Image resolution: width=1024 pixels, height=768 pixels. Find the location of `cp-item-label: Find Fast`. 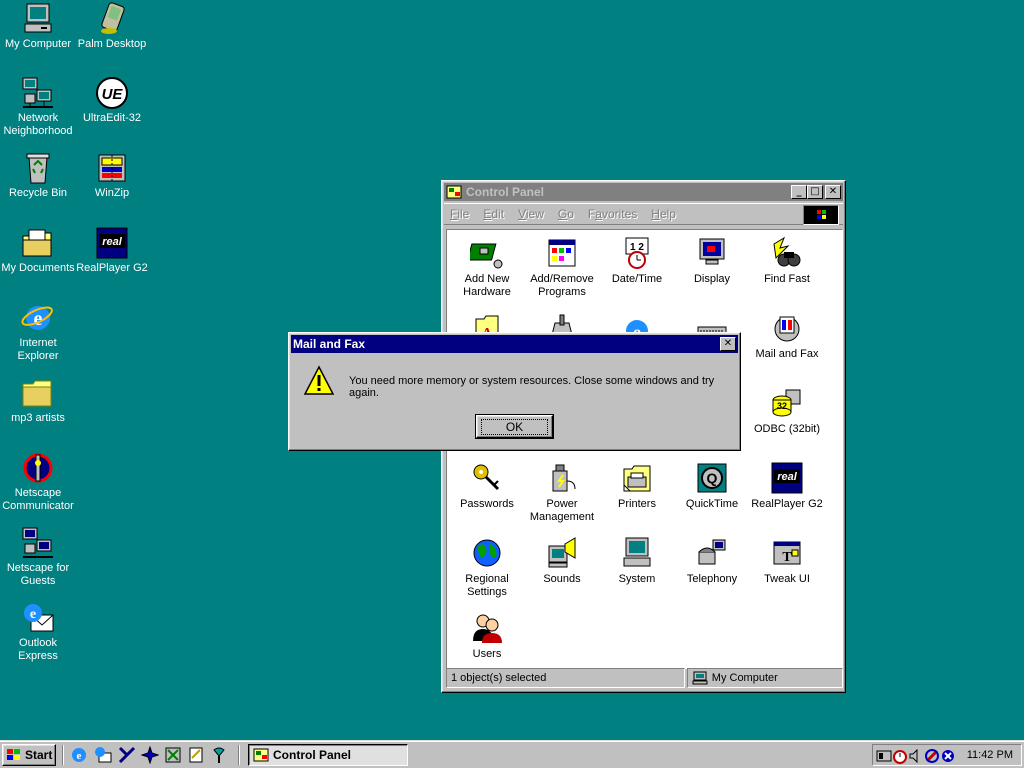

cp-item-label: Find Fast is located at coordinates (787, 279).